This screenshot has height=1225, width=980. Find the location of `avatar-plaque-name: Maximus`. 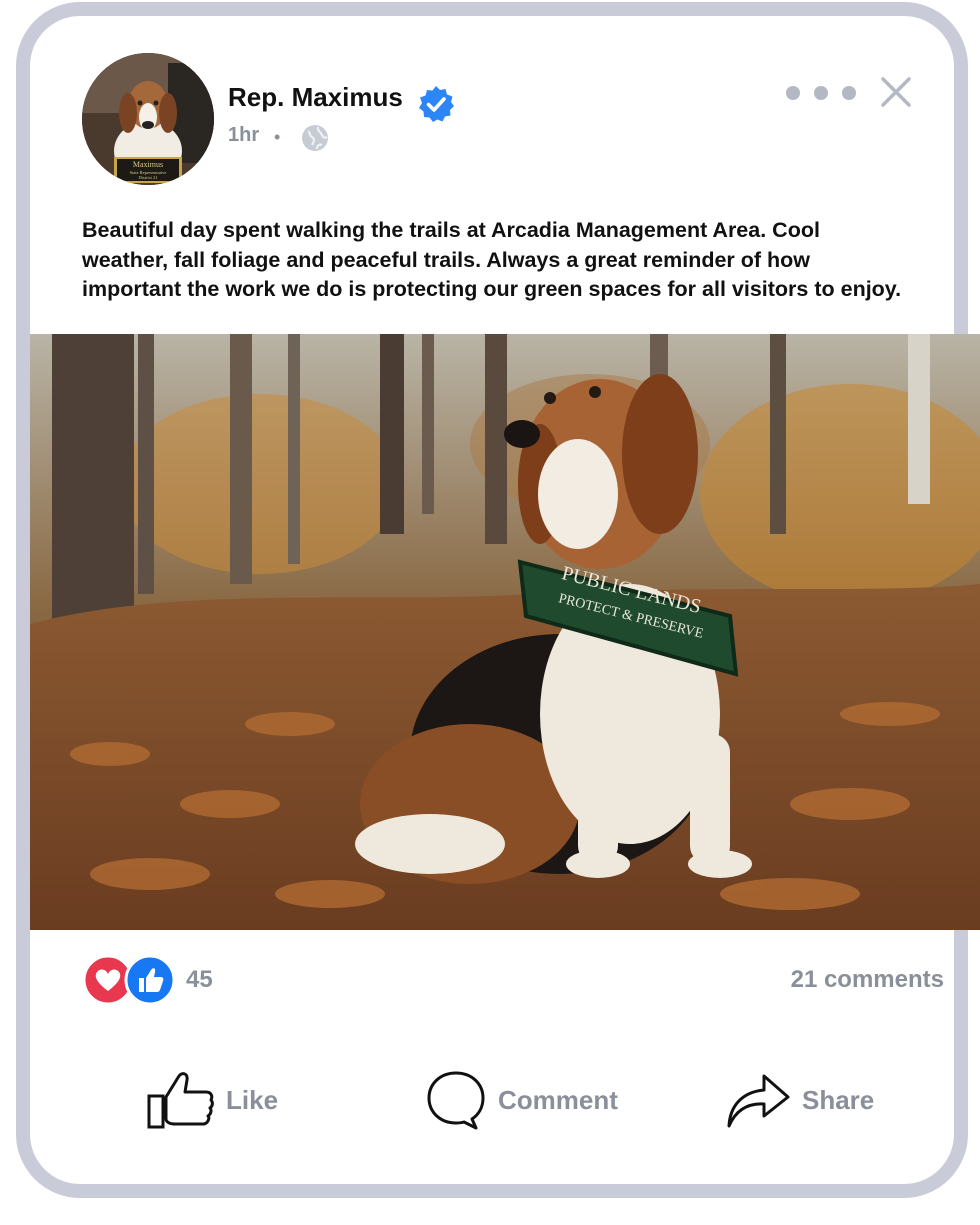

avatar-plaque-name: Maximus is located at coordinates (148, 164).